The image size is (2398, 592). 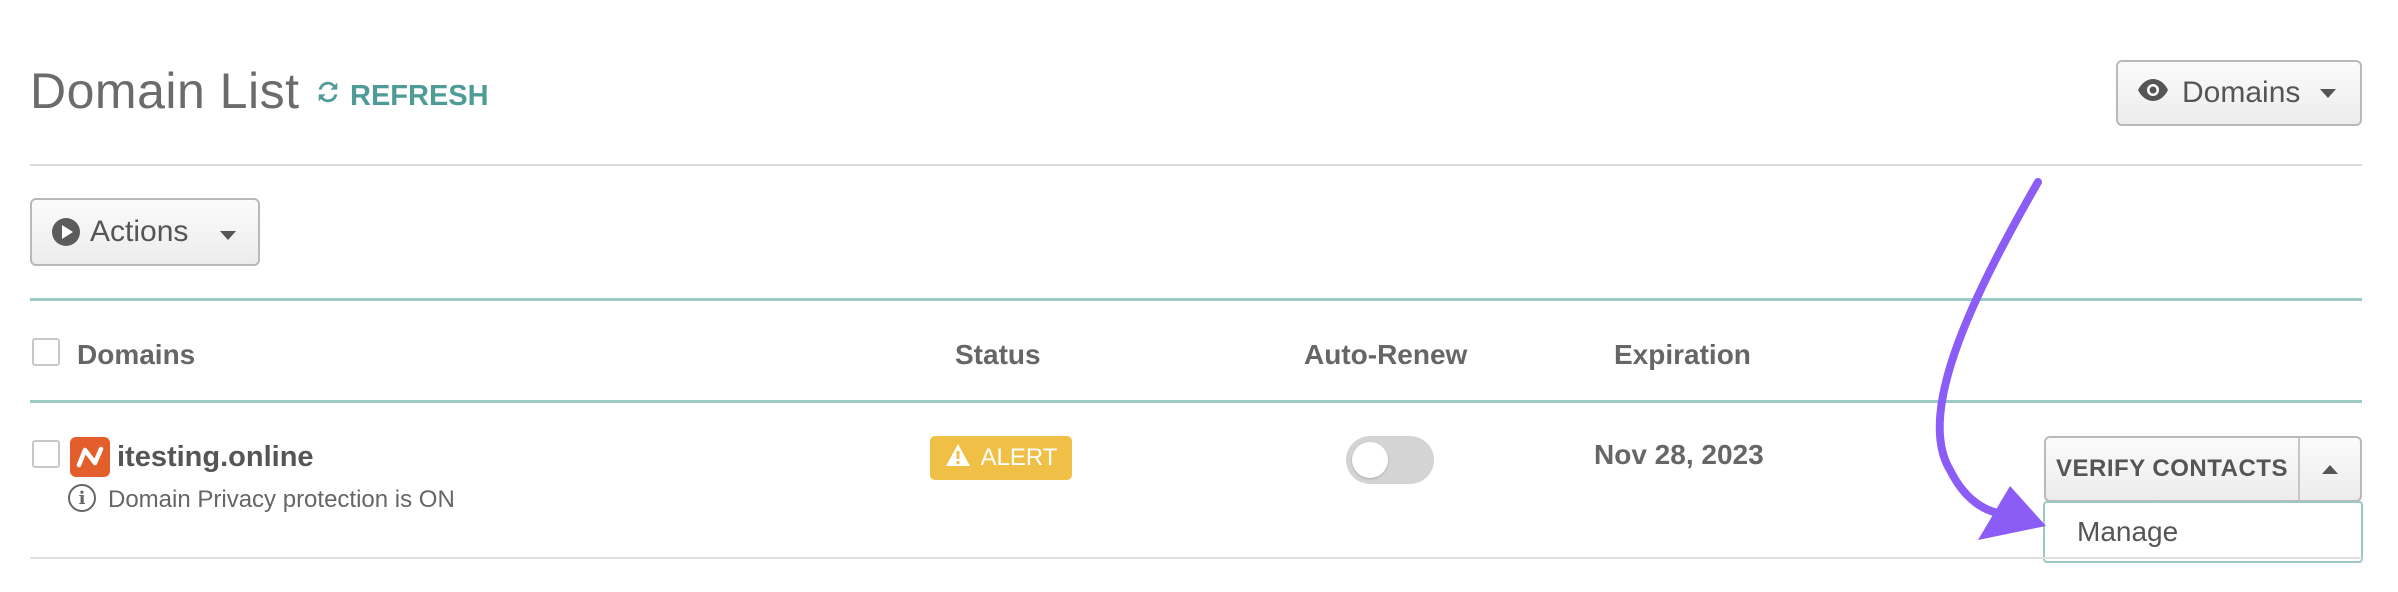 I want to click on row-menu-toggle, so click(x=2329, y=469).